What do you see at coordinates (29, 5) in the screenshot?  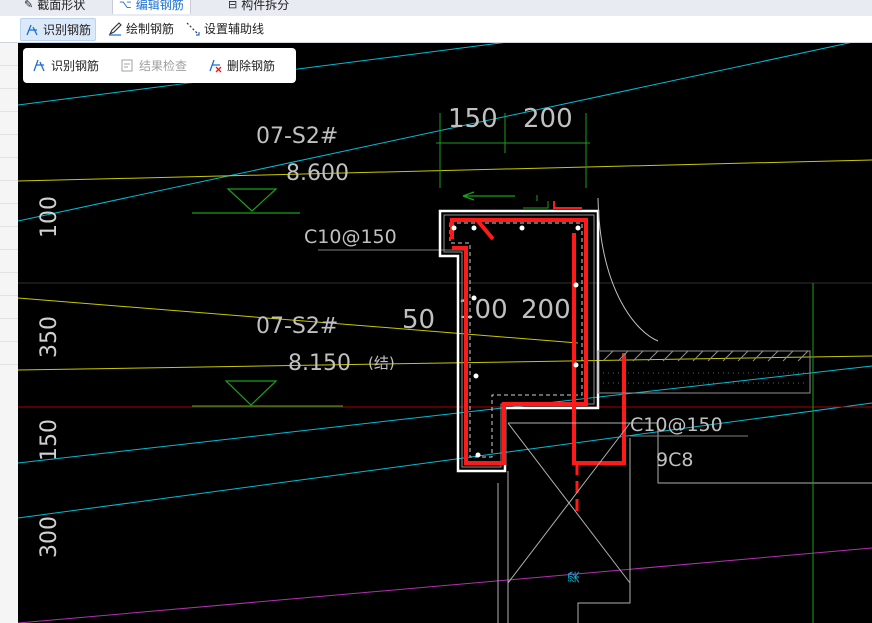 I see `edit-icon: ✎` at bounding box center [29, 5].